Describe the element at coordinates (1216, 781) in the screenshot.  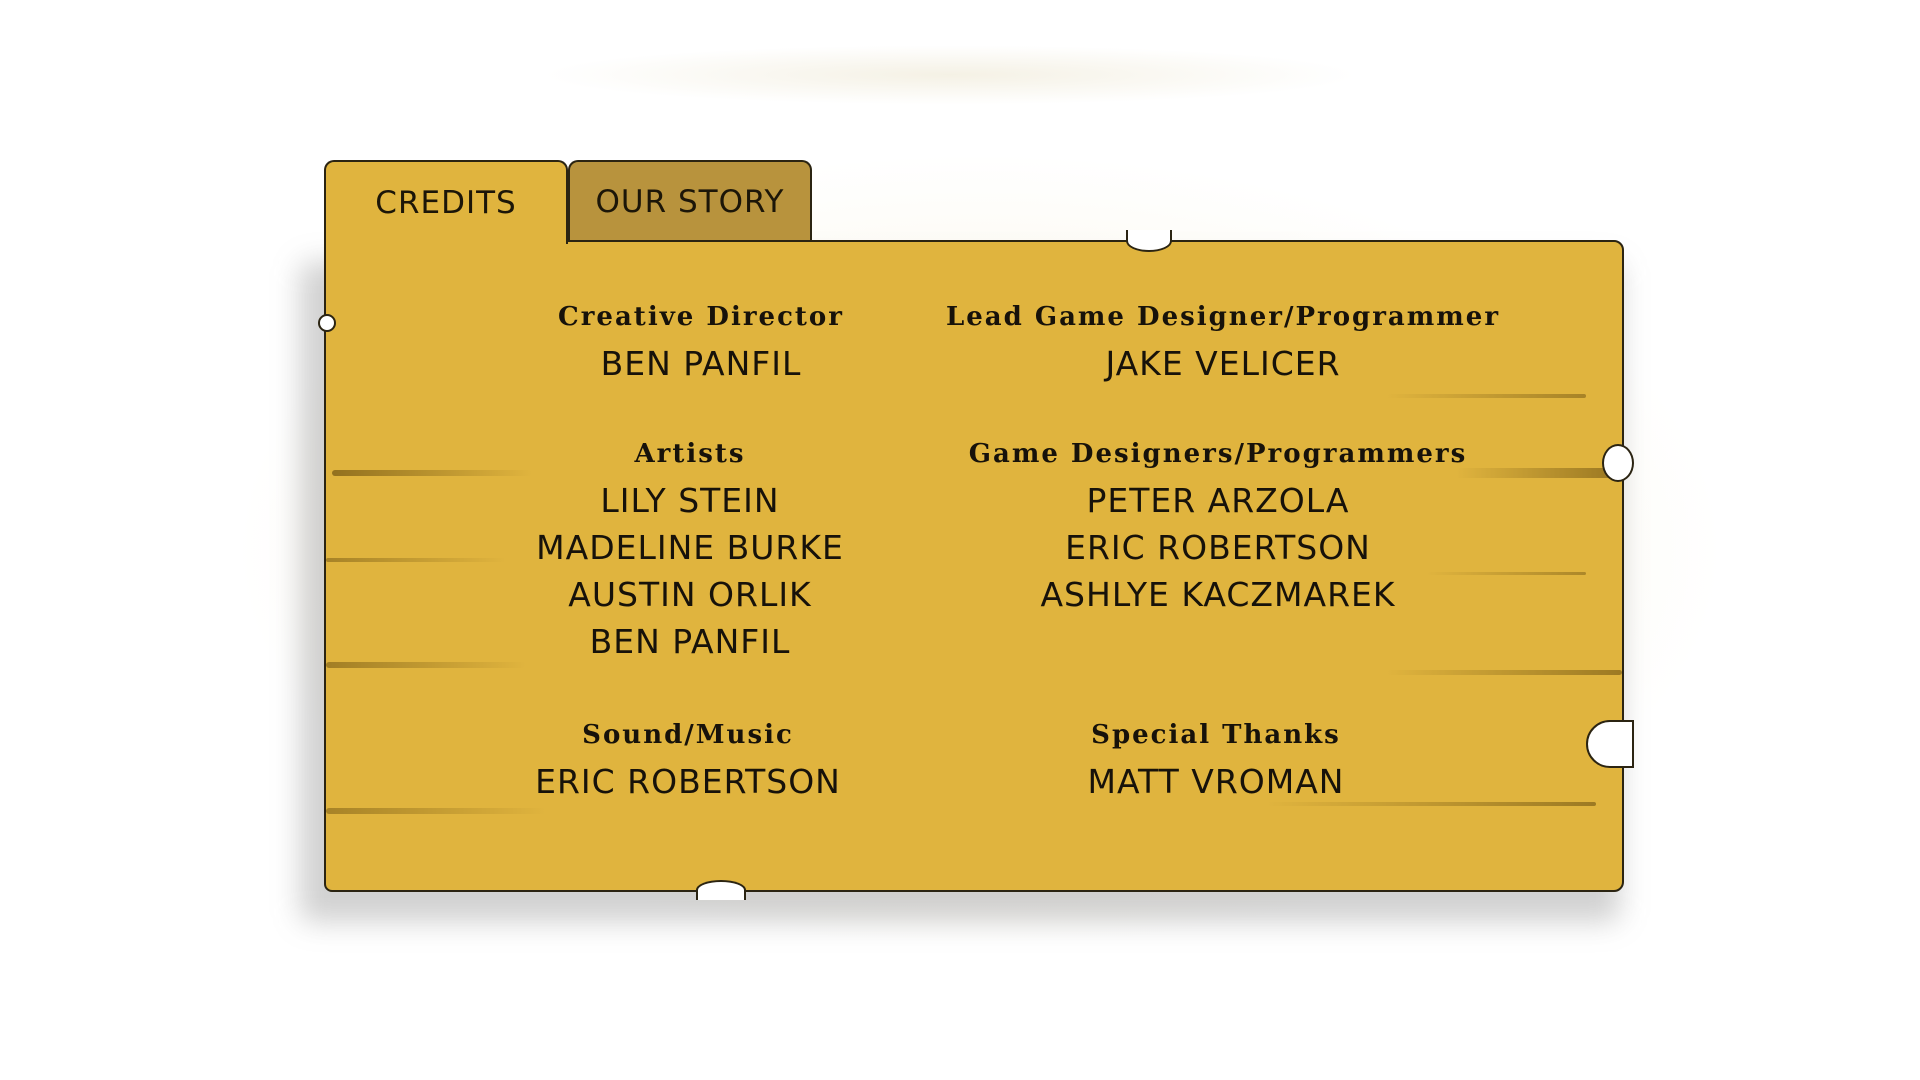
I see `credit-name: MATT VROMAN` at that location.